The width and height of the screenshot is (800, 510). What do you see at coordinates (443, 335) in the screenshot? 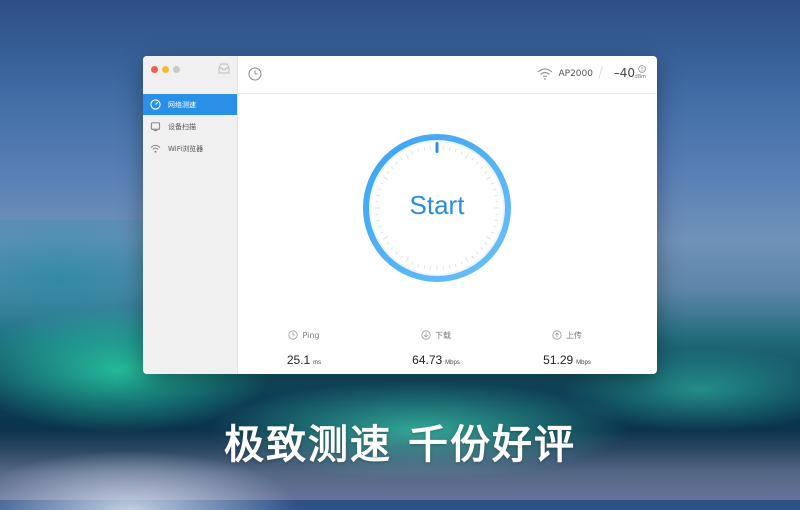
I see `stat-label: 下载` at bounding box center [443, 335].